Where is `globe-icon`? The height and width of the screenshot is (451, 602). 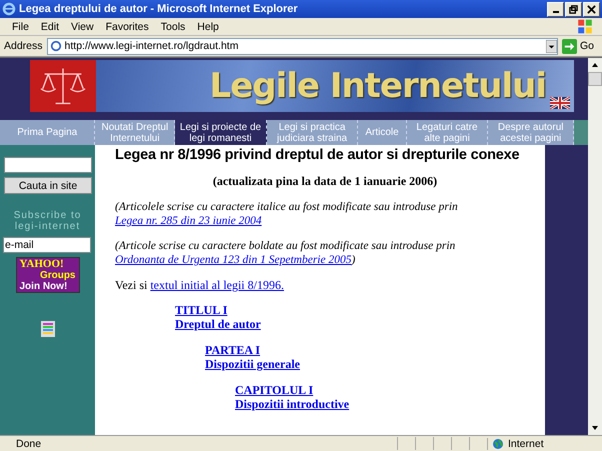 globe-icon is located at coordinates (498, 444).